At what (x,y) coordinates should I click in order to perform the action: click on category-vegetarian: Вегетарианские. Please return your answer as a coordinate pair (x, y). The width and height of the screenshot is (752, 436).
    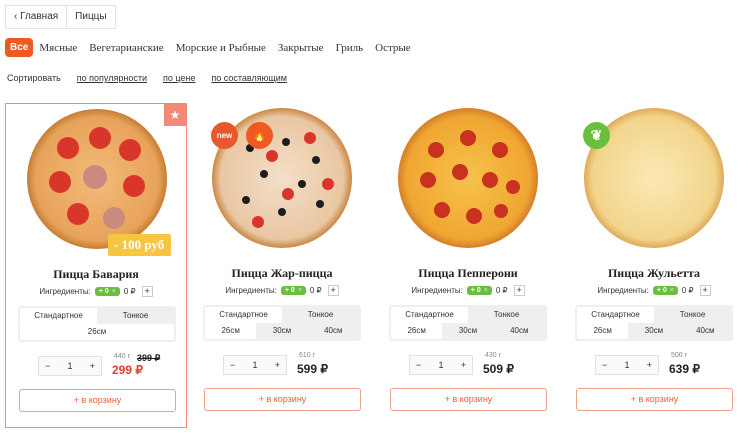
    Looking at the image, I should click on (126, 48).